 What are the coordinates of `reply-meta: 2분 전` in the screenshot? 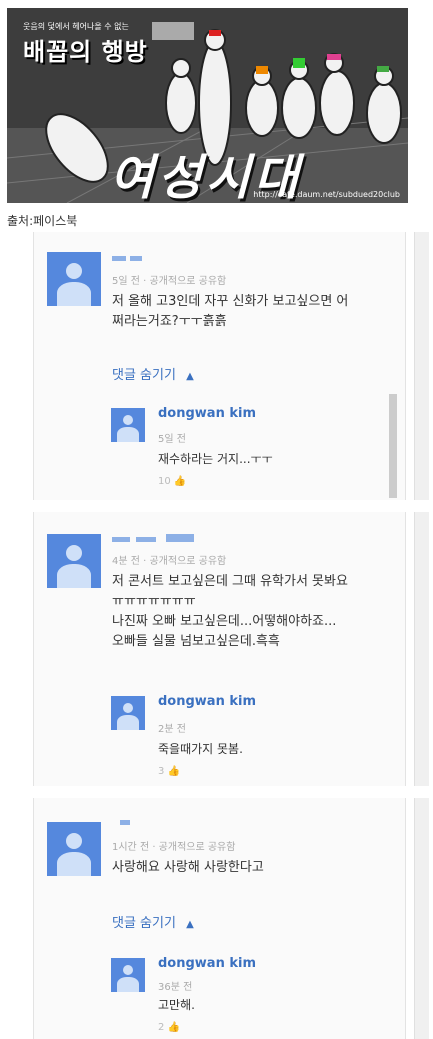 It's located at (172, 729).